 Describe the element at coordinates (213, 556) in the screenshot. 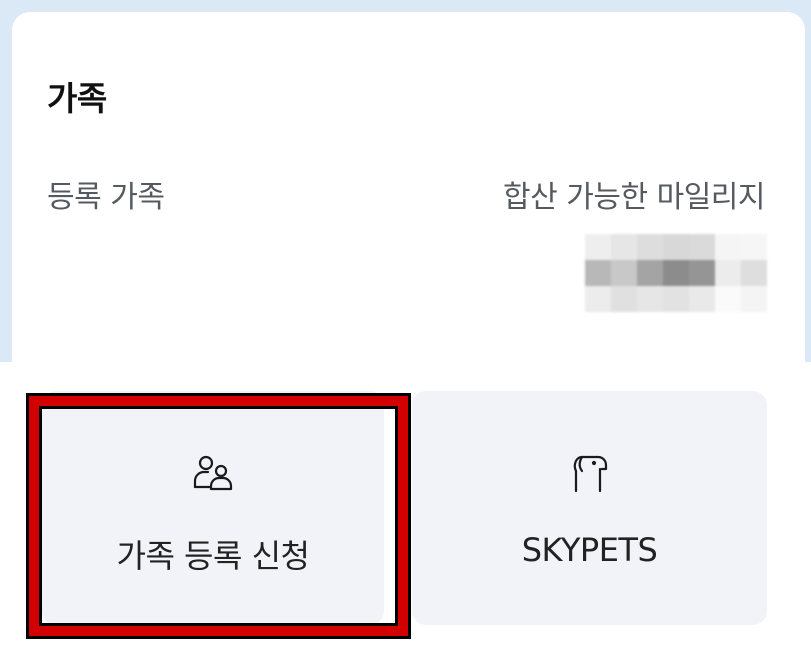

I see `family-registration-label: 가족 등록 신청` at that location.